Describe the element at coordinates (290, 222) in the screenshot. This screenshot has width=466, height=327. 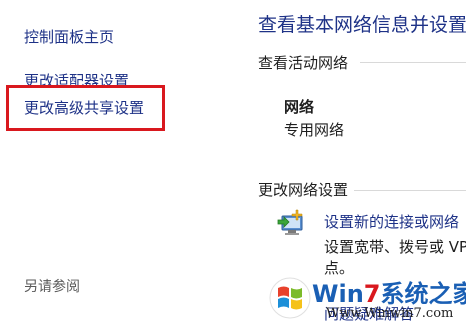
I see `new-connection-icon` at that location.